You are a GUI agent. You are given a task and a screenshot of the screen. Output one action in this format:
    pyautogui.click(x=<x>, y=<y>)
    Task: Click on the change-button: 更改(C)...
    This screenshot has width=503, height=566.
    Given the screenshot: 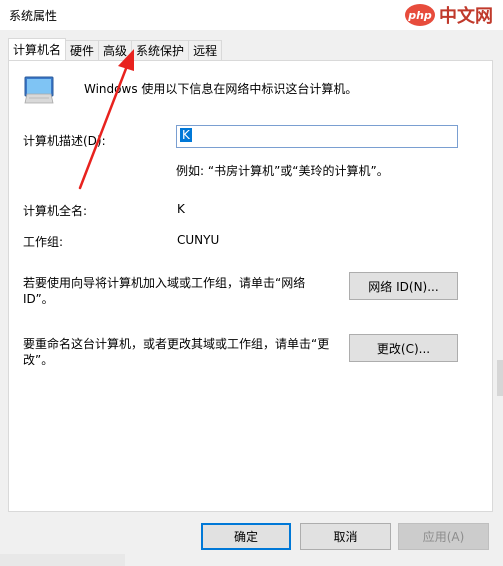 What is the action you would take?
    pyautogui.click(x=403, y=348)
    